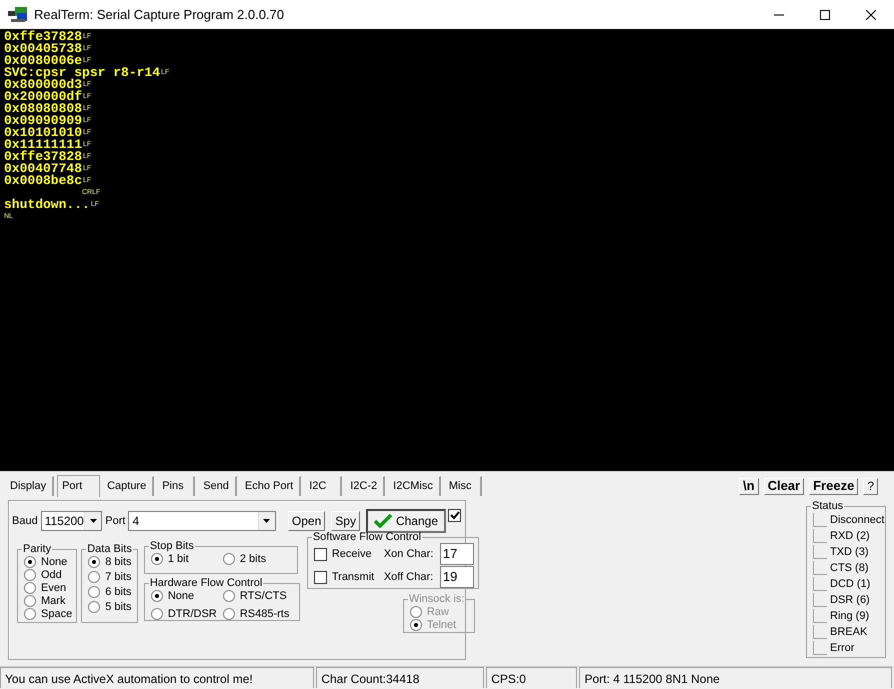  I want to click on radio-label: Odd, so click(51, 574).